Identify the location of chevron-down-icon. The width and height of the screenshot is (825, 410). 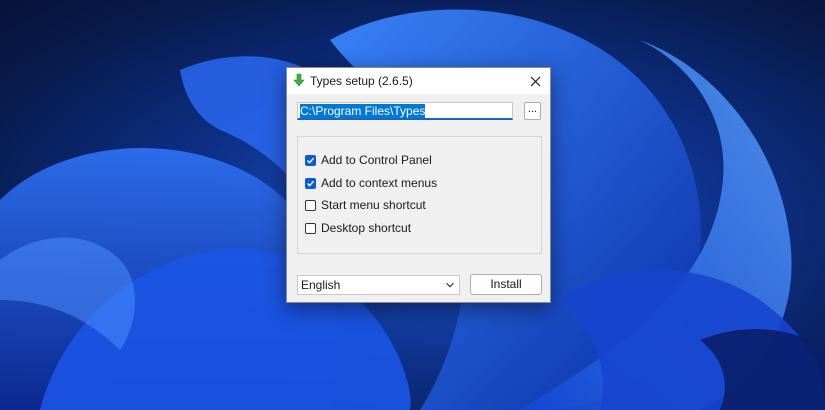
(450, 285).